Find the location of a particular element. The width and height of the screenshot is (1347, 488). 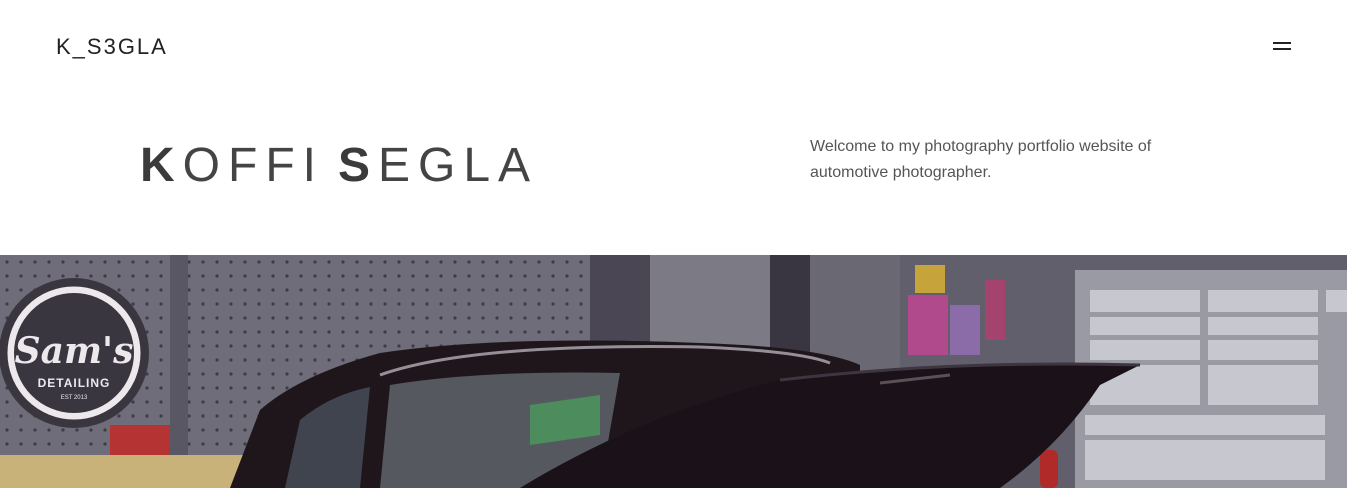

sign-detailing-text: DETAILING is located at coordinates (74, 383).